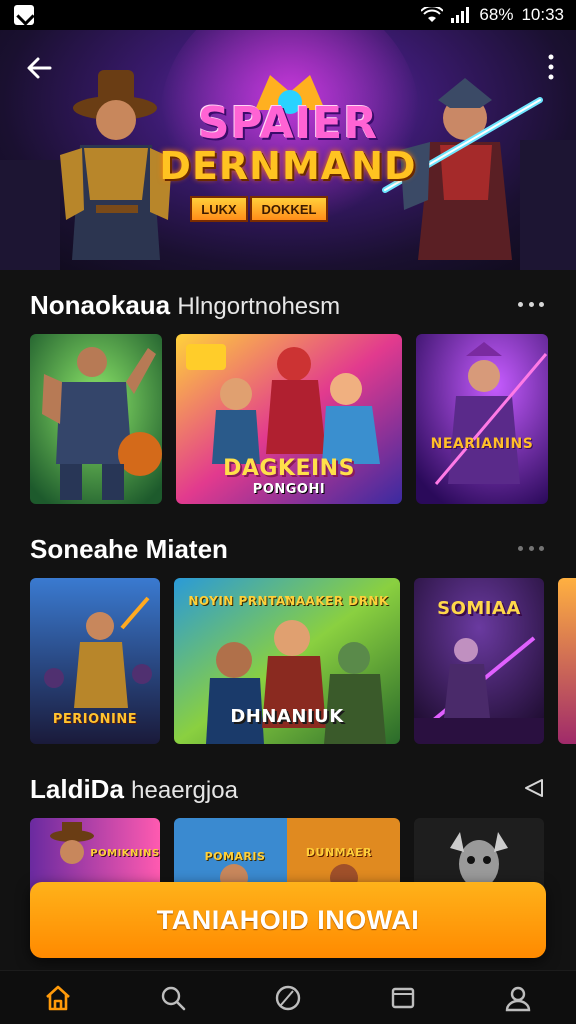  Describe the element at coordinates (496, 14) in the screenshot. I see `battery-level: 68%` at that location.